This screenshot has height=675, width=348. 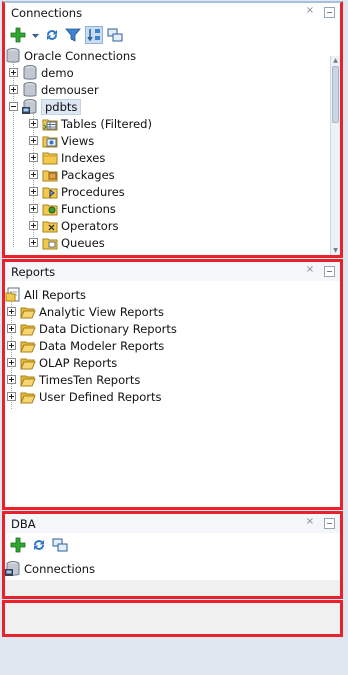 What do you see at coordinates (61, 106) in the screenshot?
I see `tree-label: pdbts` at bounding box center [61, 106].